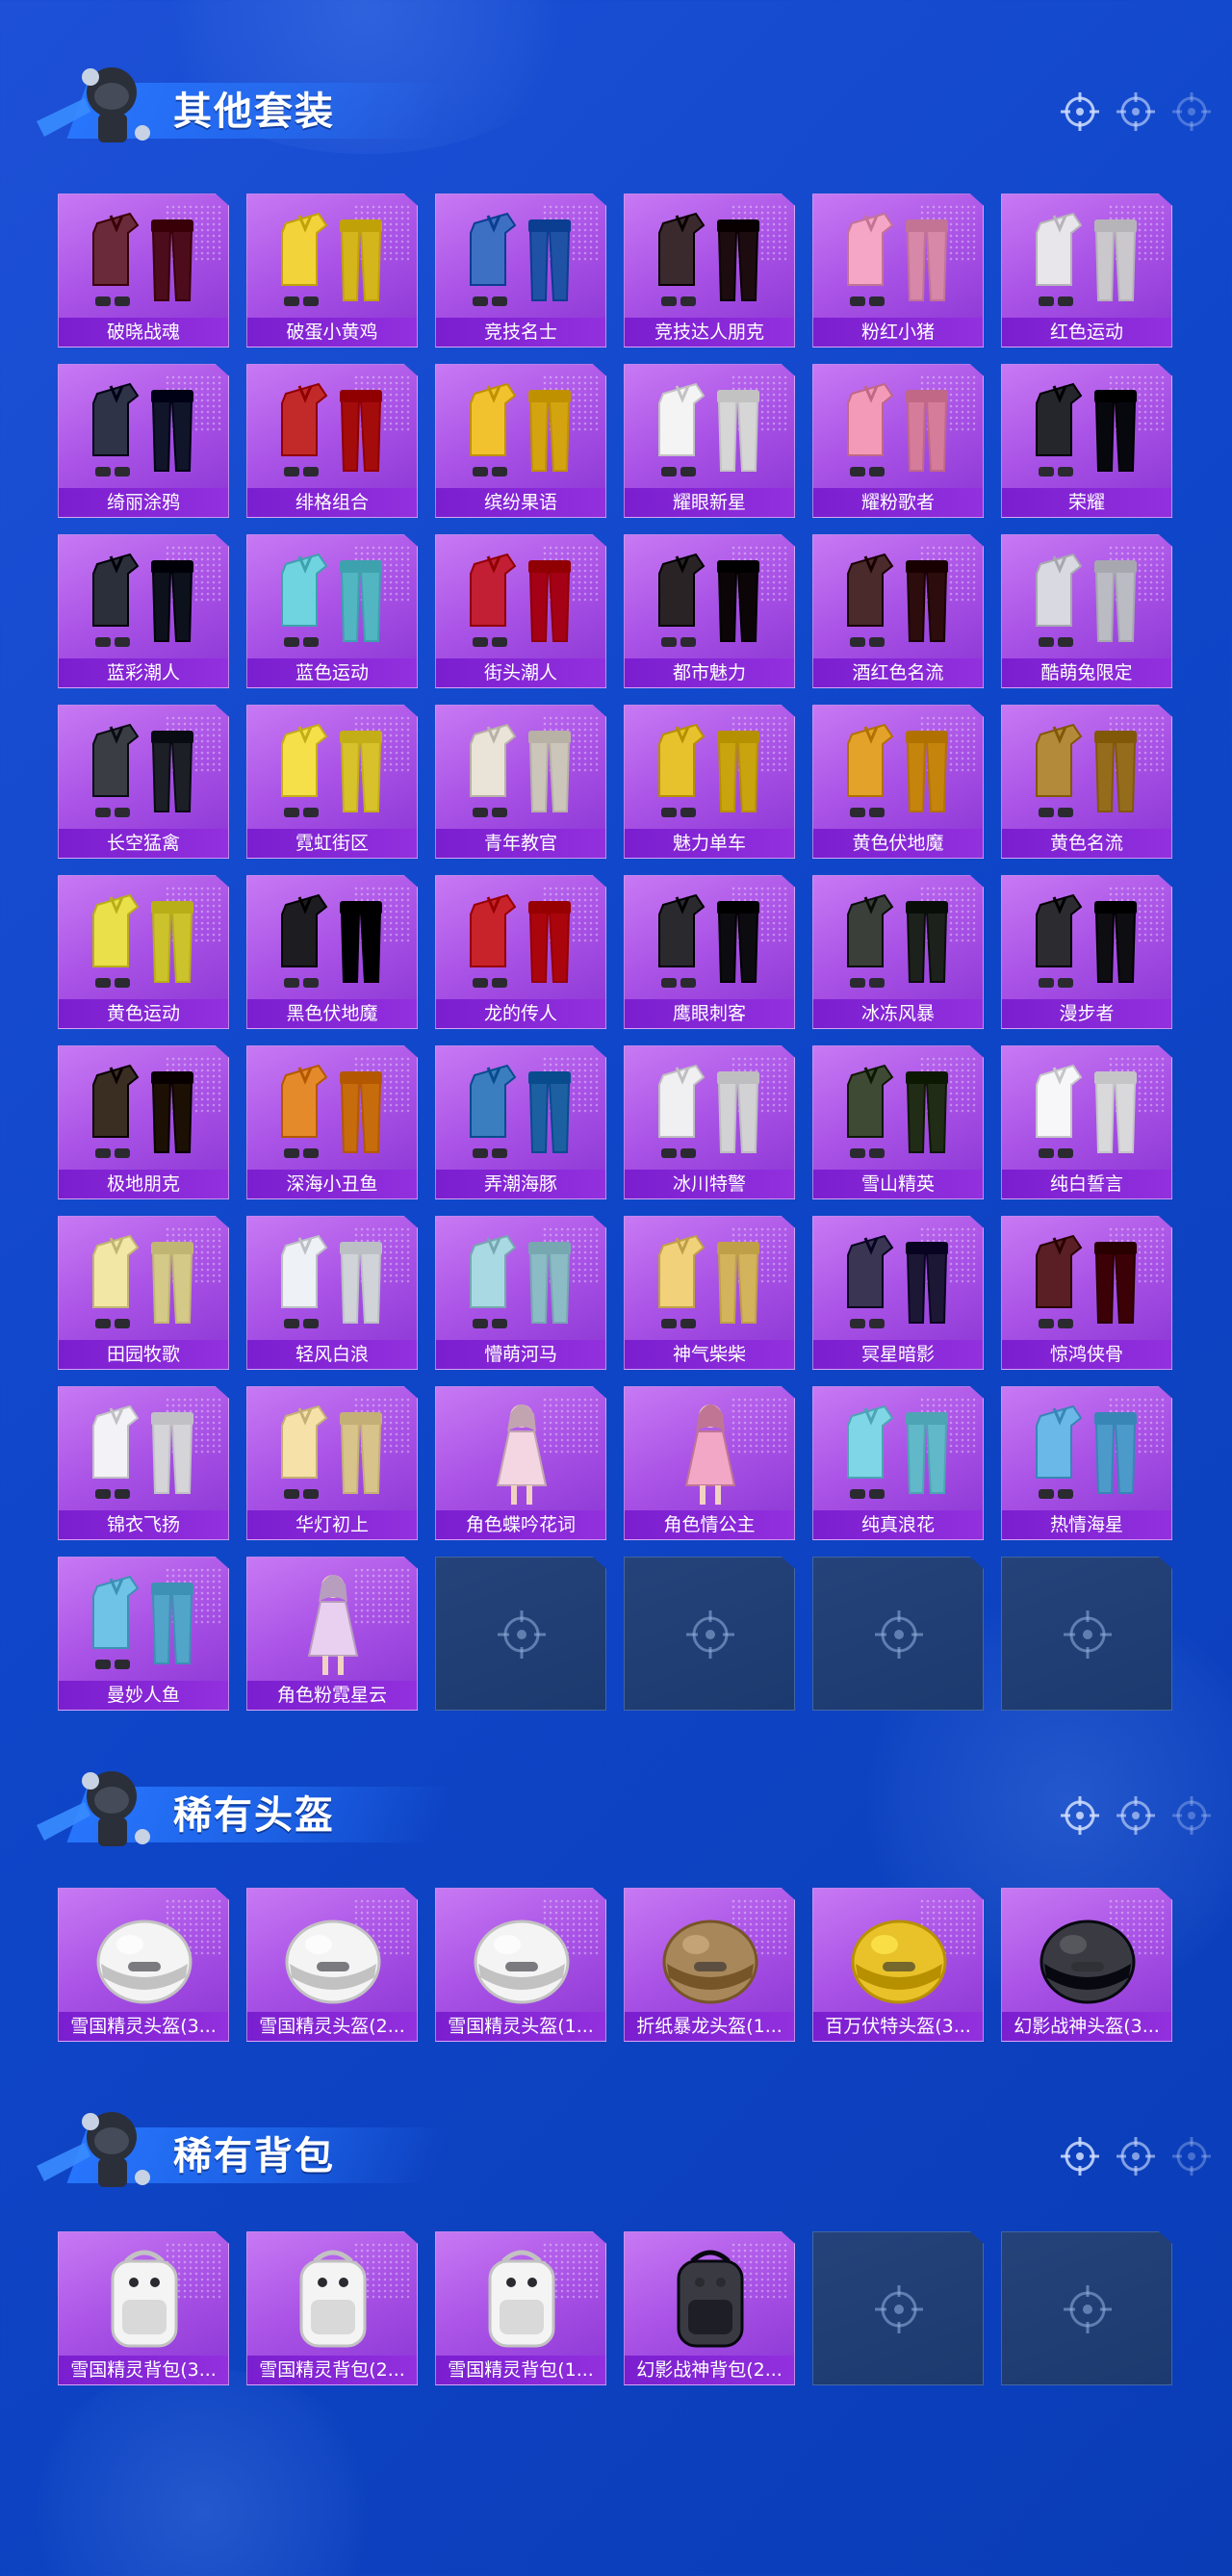 The image size is (1232, 2576). What do you see at coordinates (1086, 1463) in the screenshot?
I see `item-card: 热情海星` at bounding box center [1086, 1463].